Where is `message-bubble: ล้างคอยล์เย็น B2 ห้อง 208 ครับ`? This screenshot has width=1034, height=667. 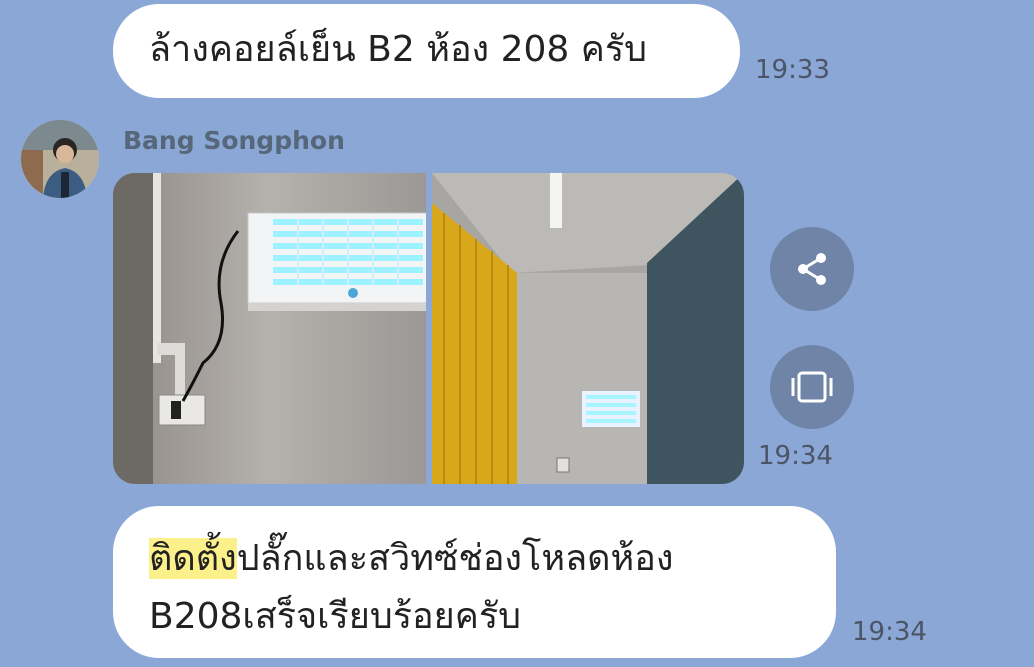
message-bubble: ล้างคอยล์เย็น B2 ห้อง 208 ครับ is located at coordinates (426, 51).